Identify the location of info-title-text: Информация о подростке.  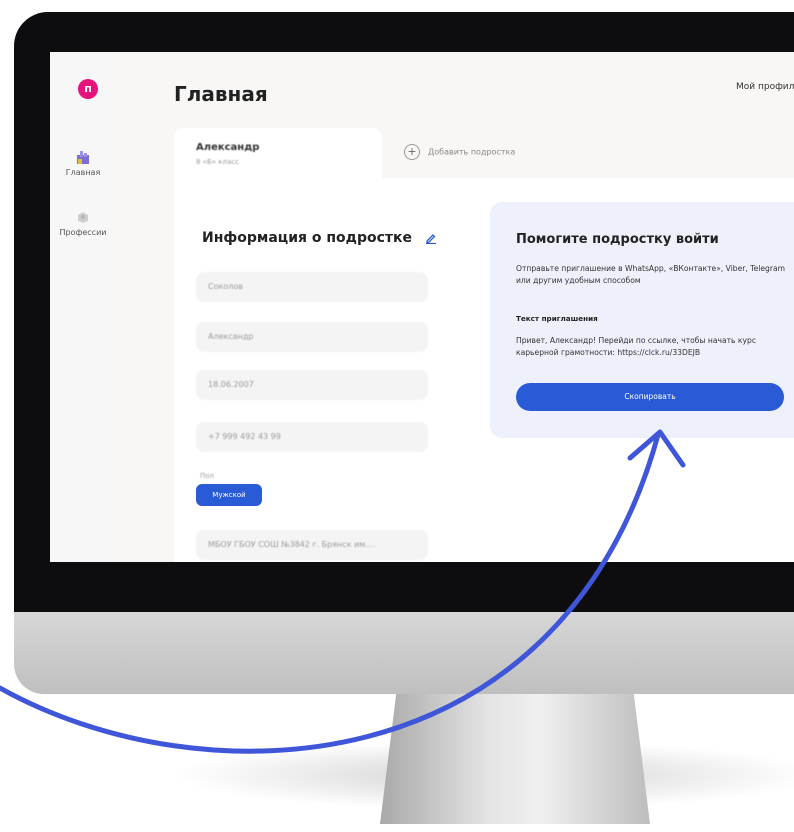
(307, 238).